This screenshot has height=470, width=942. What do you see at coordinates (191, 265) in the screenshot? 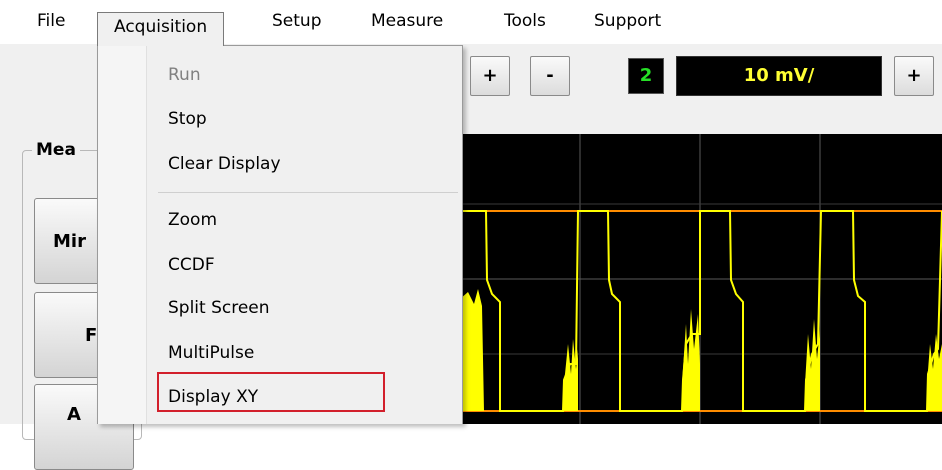
I see `menu-item-ccdf: CCDF` at bounding box center [191, 265].